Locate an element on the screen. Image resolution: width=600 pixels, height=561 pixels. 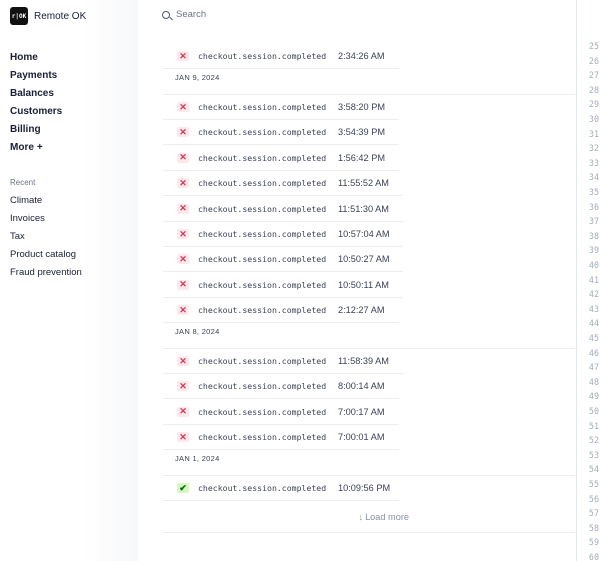
event-time: 8:00:14 AM is located at coordinates (361, 386).